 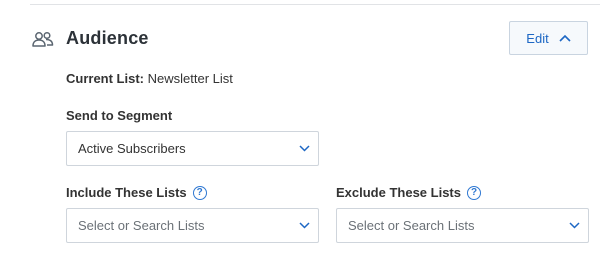 I want to click on section-divider, so click(x=315, y=4).